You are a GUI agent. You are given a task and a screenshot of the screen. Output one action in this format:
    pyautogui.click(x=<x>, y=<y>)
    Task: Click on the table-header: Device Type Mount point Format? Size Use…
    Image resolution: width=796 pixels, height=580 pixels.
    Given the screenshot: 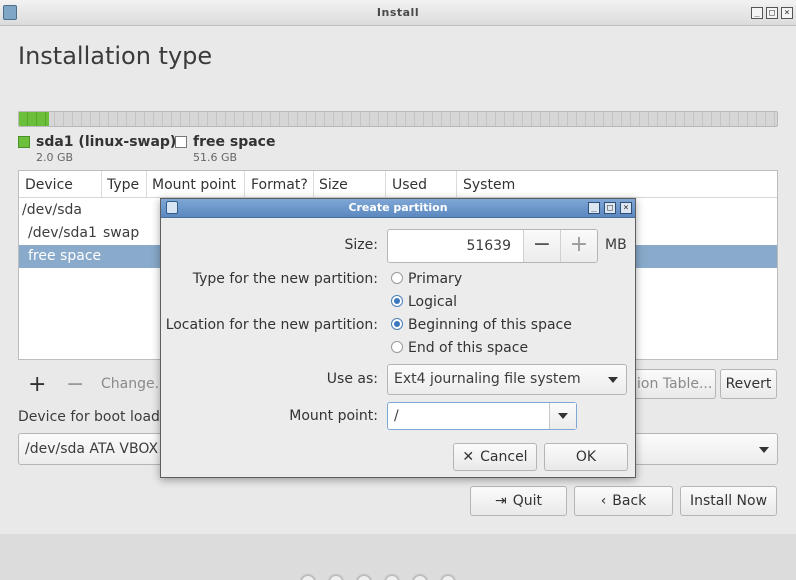 What is the action you would take?
    pyautogui.click(x=398, y=184)
    